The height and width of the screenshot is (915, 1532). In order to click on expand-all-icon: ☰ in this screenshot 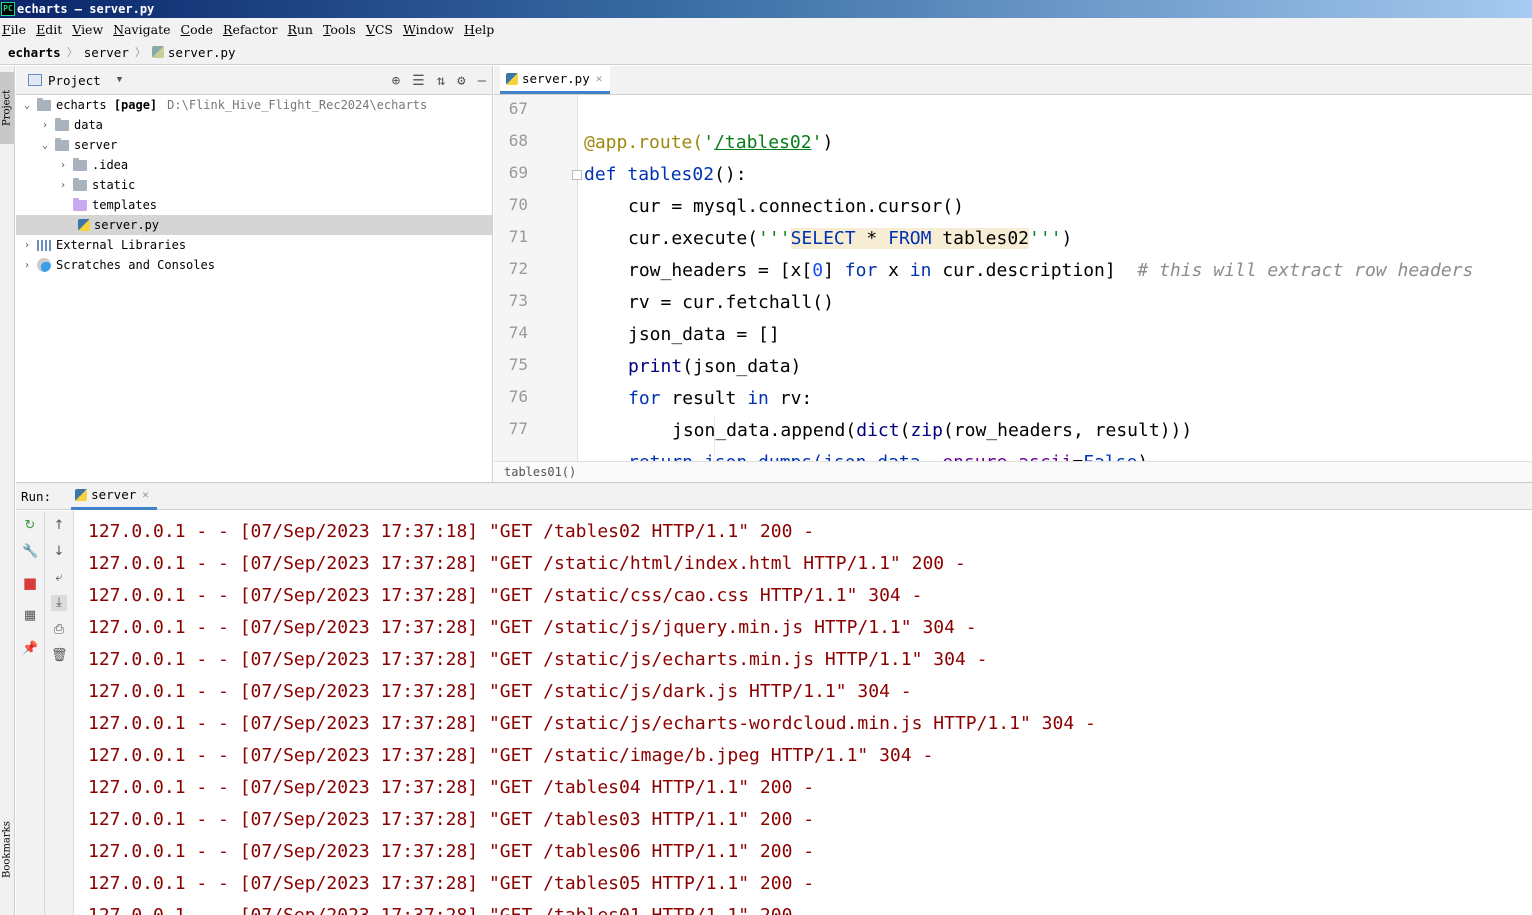, I will do `click(418, 81)`.